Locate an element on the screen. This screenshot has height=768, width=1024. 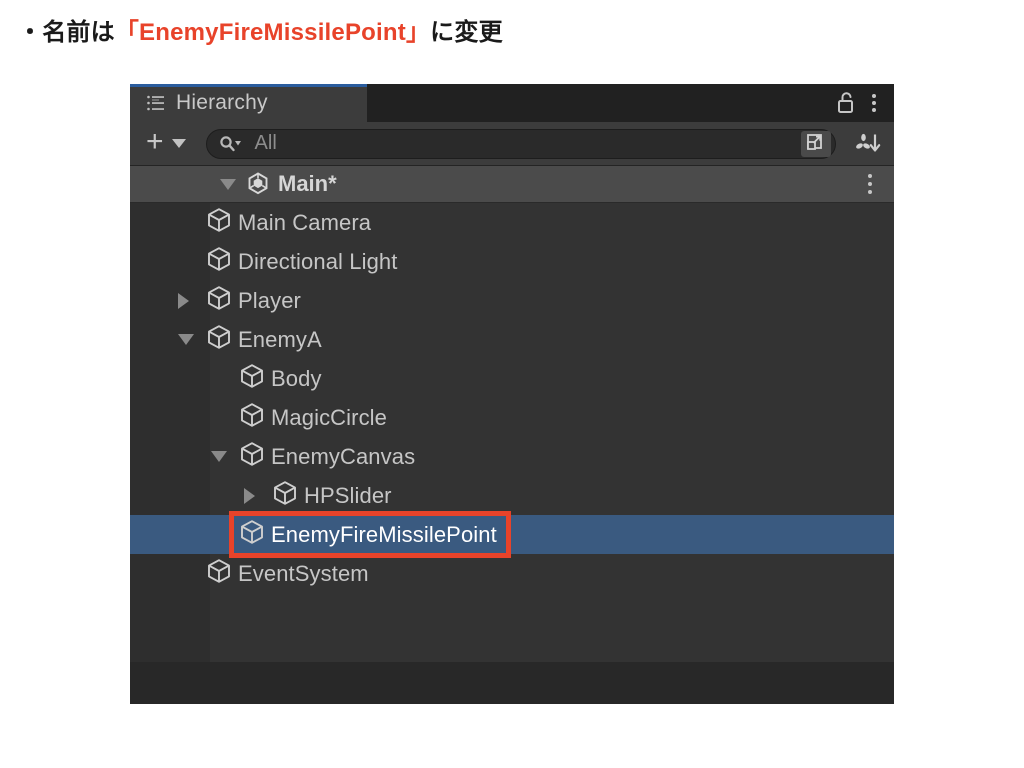
search-input: All is located at coordinates (520, 143).